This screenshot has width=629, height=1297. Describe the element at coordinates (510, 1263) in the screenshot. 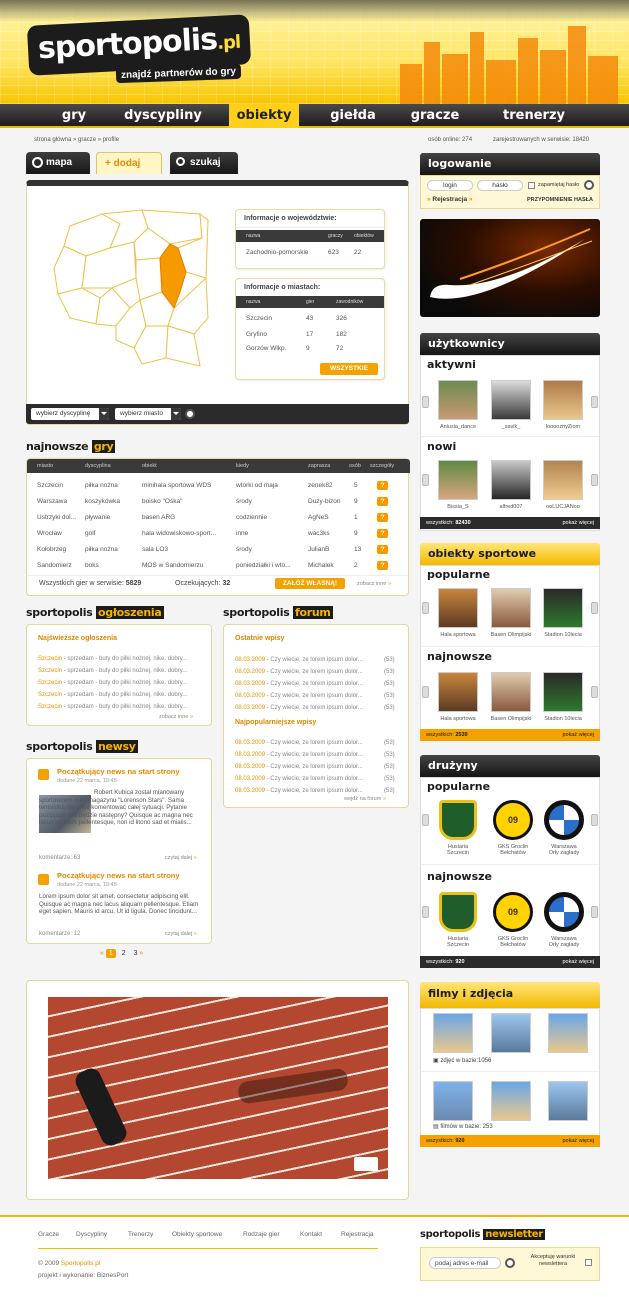

I see `newsletter-submit-icon` at that location.